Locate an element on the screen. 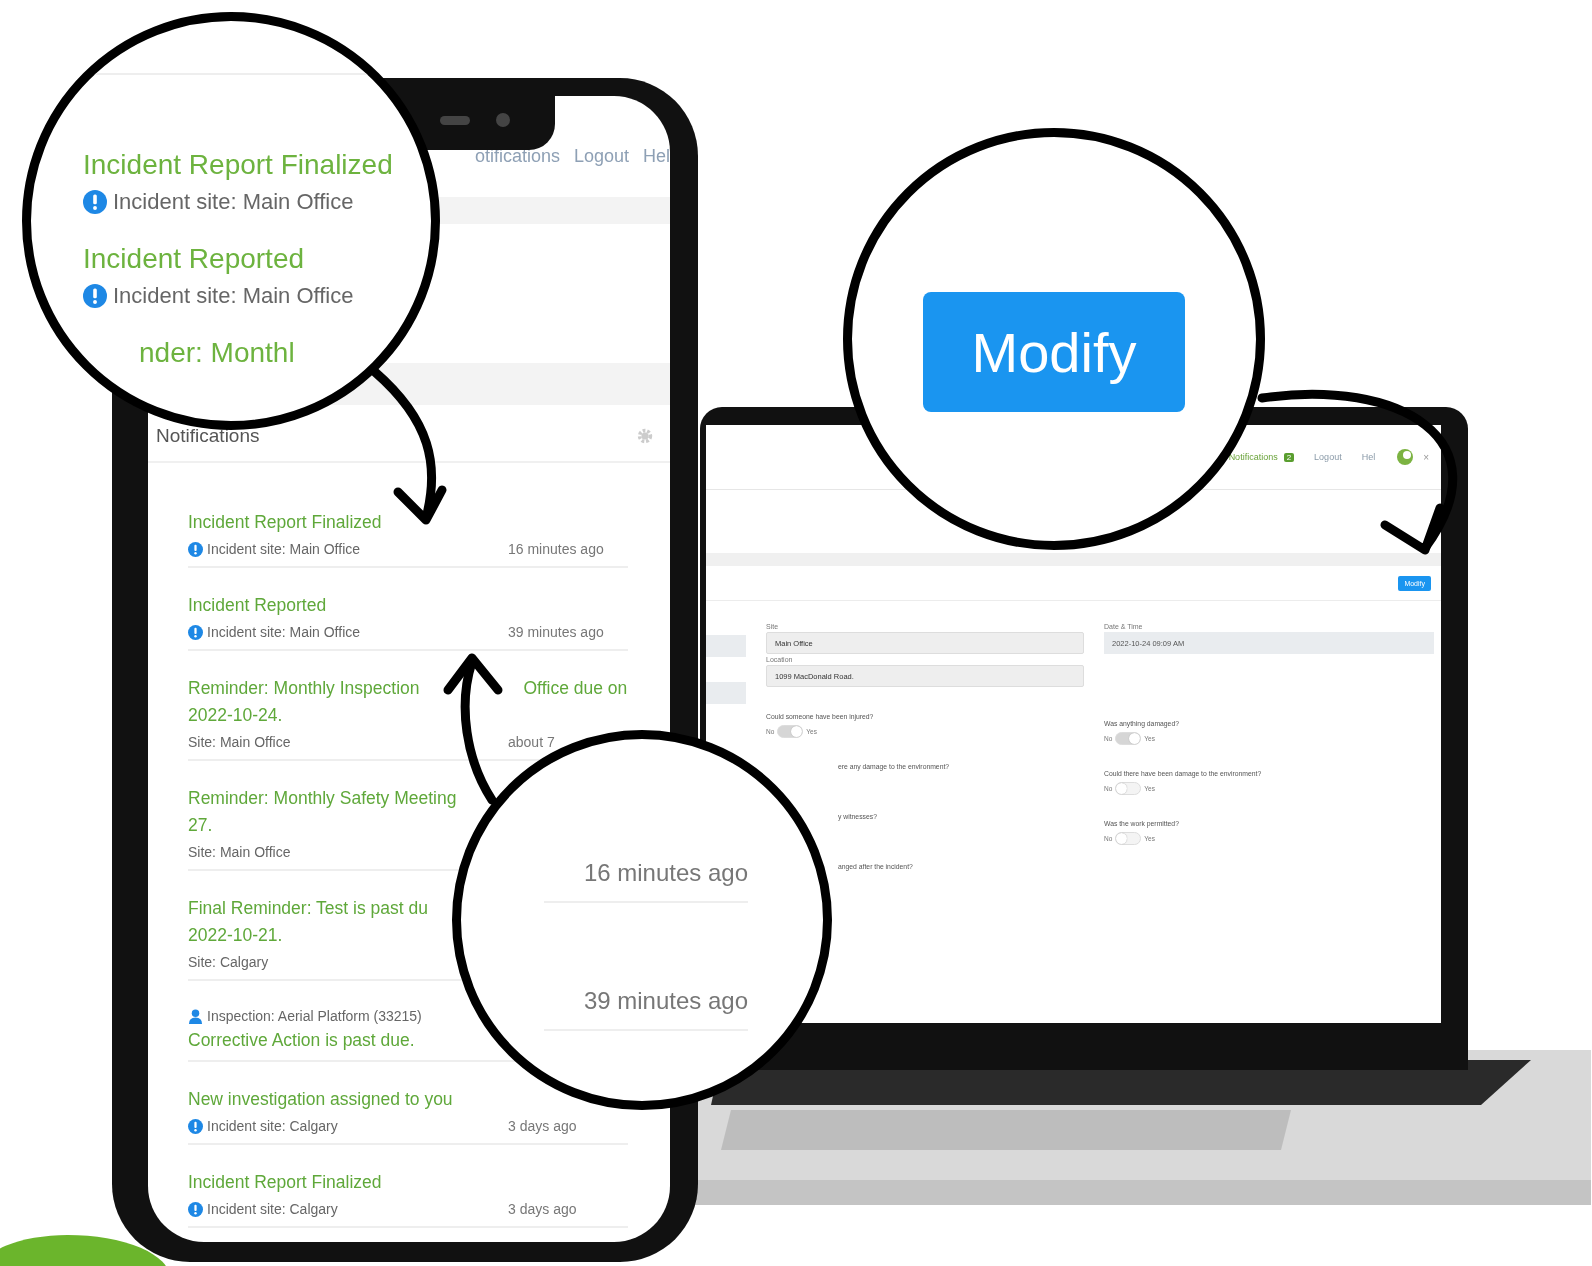  notification-title: Reminder: Monthly Inspection is located at coordinates (304, 688).